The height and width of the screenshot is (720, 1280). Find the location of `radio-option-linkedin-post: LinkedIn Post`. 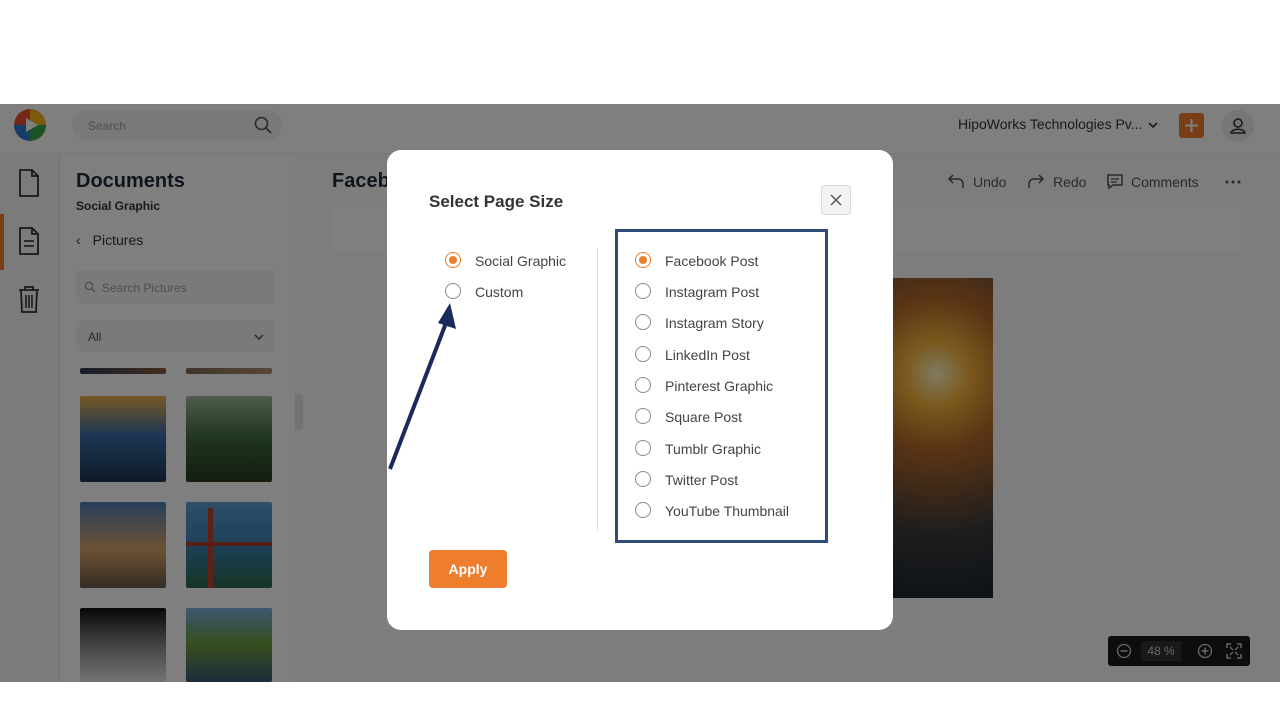

radio-option-linkedin-post: LinkedIn Post is located at coordinates (725, 355).